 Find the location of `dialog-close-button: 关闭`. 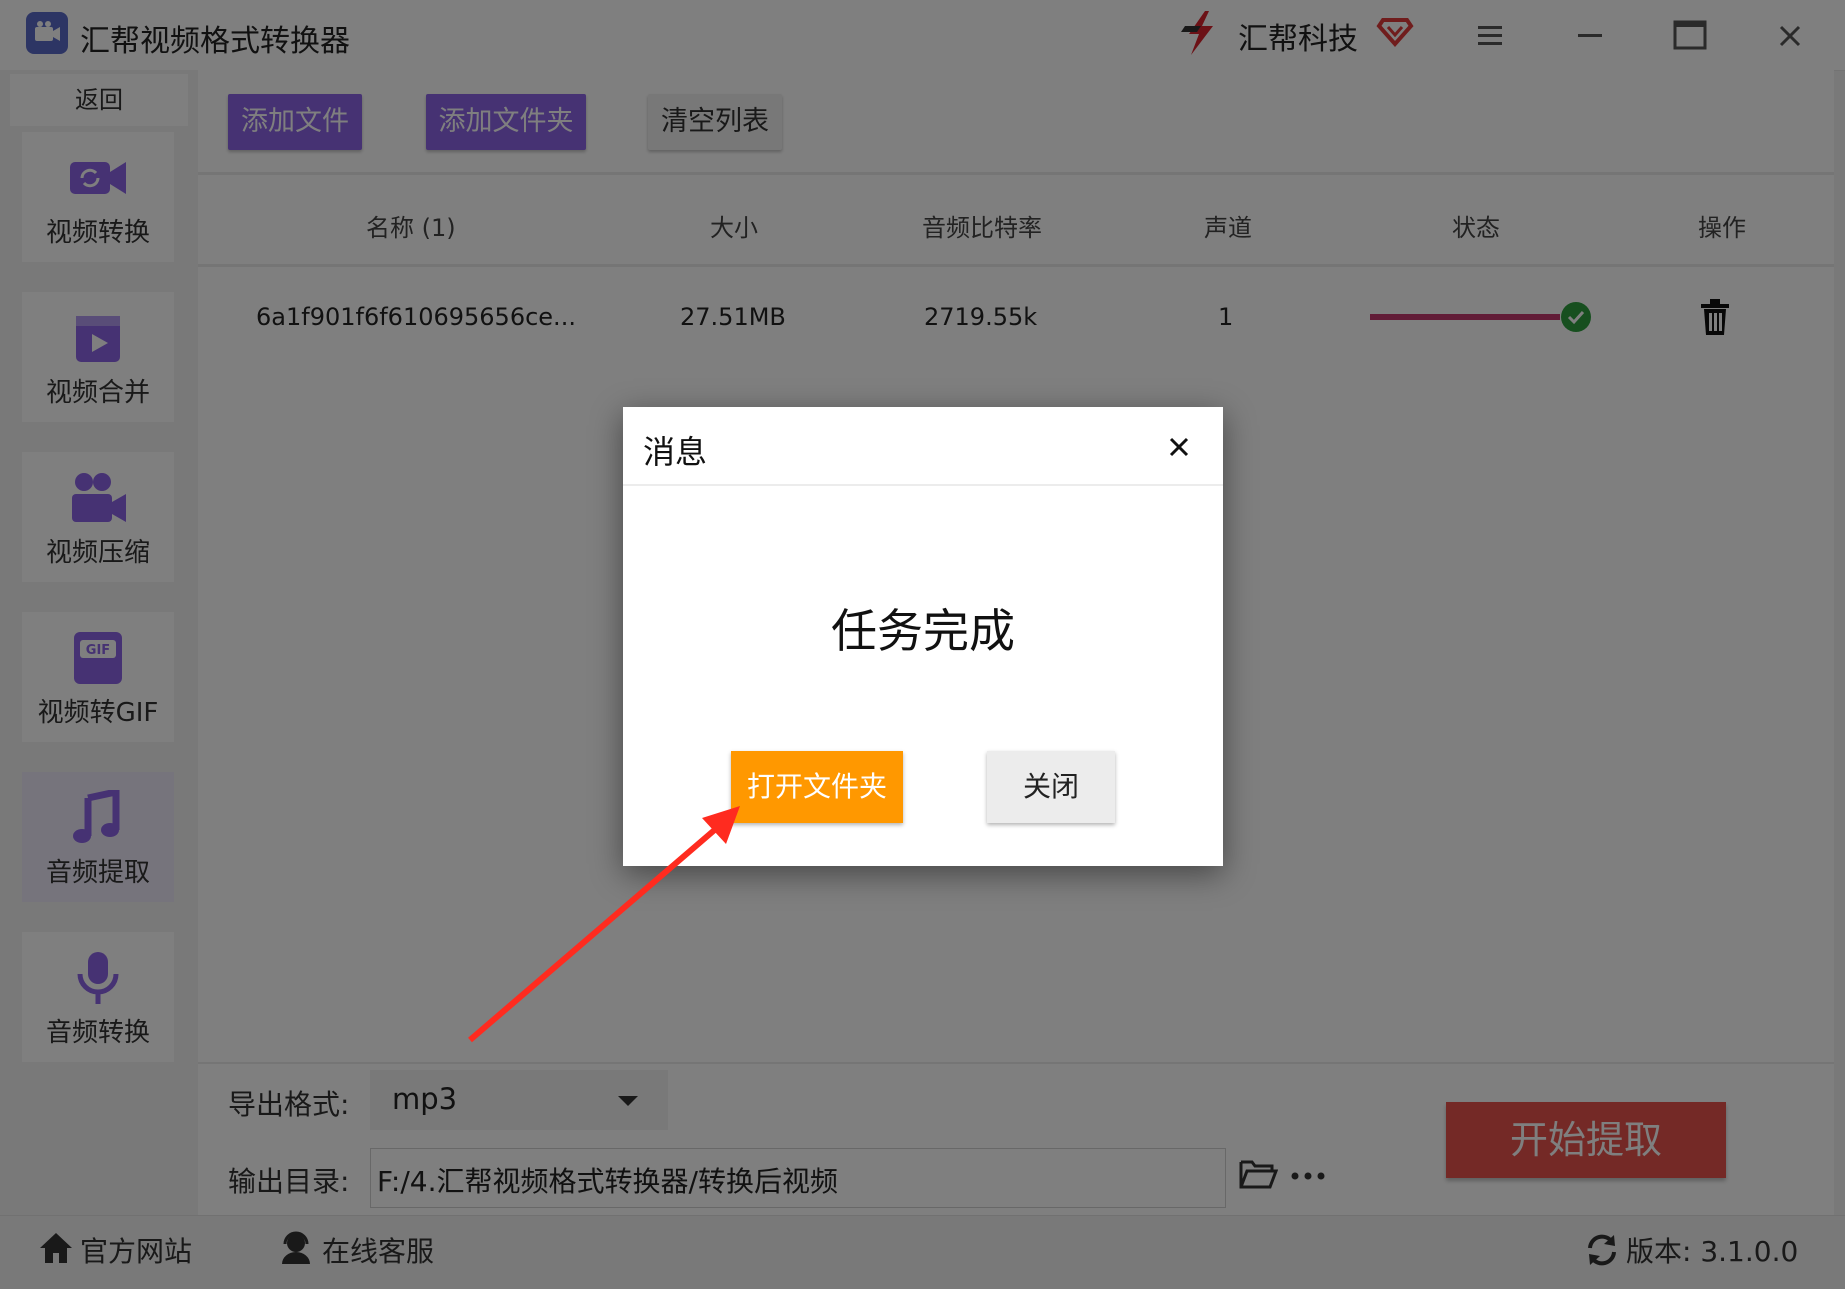

dialog-close-button: 关闭 is located at coordinates (1051, 787).